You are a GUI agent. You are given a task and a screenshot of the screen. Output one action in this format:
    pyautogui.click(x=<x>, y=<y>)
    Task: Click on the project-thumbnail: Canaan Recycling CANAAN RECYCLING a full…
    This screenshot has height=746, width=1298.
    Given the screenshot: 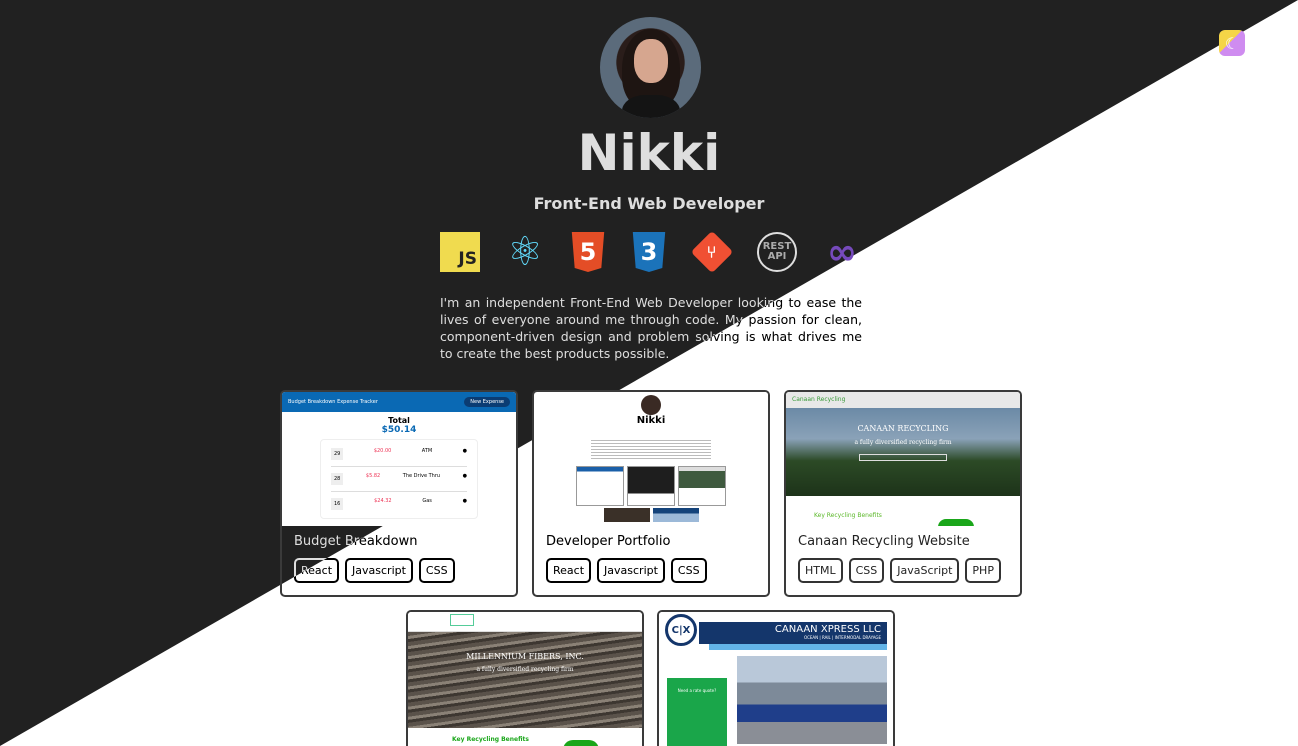 What is the action you would take?
    pyautogui.click(x=903, y=459)
    